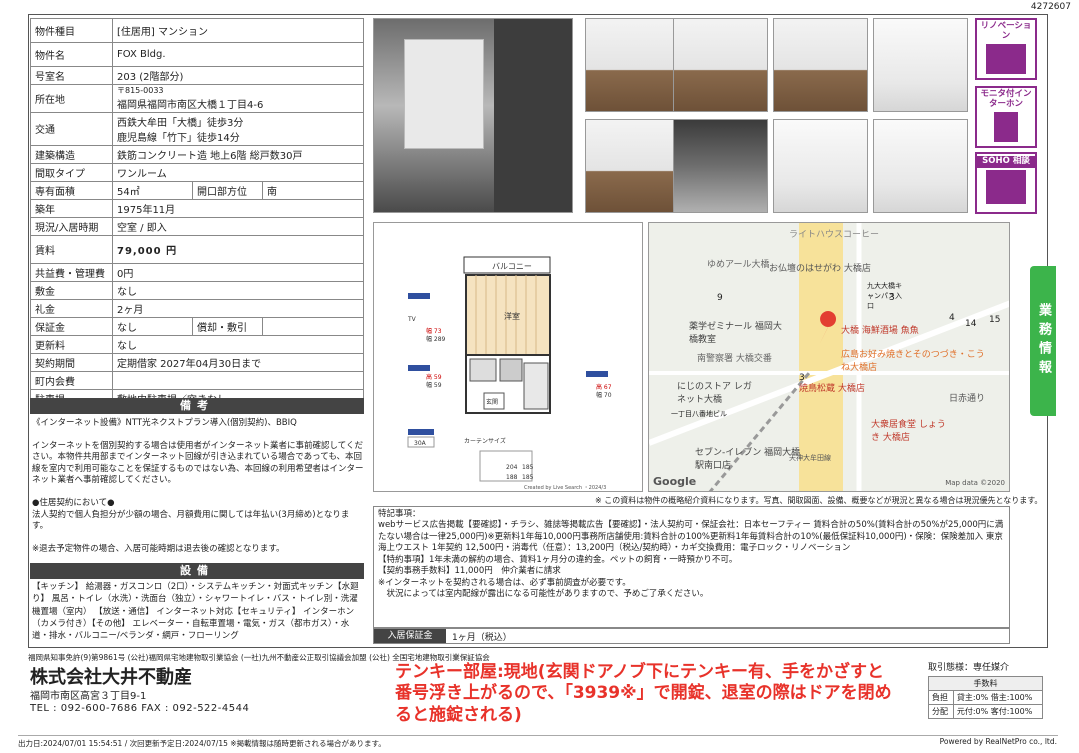  What do you see at coordinates (227, 326) in the screenshot?
I see `label-amortization: 償却・敷引` at bounding box center [227, 326].